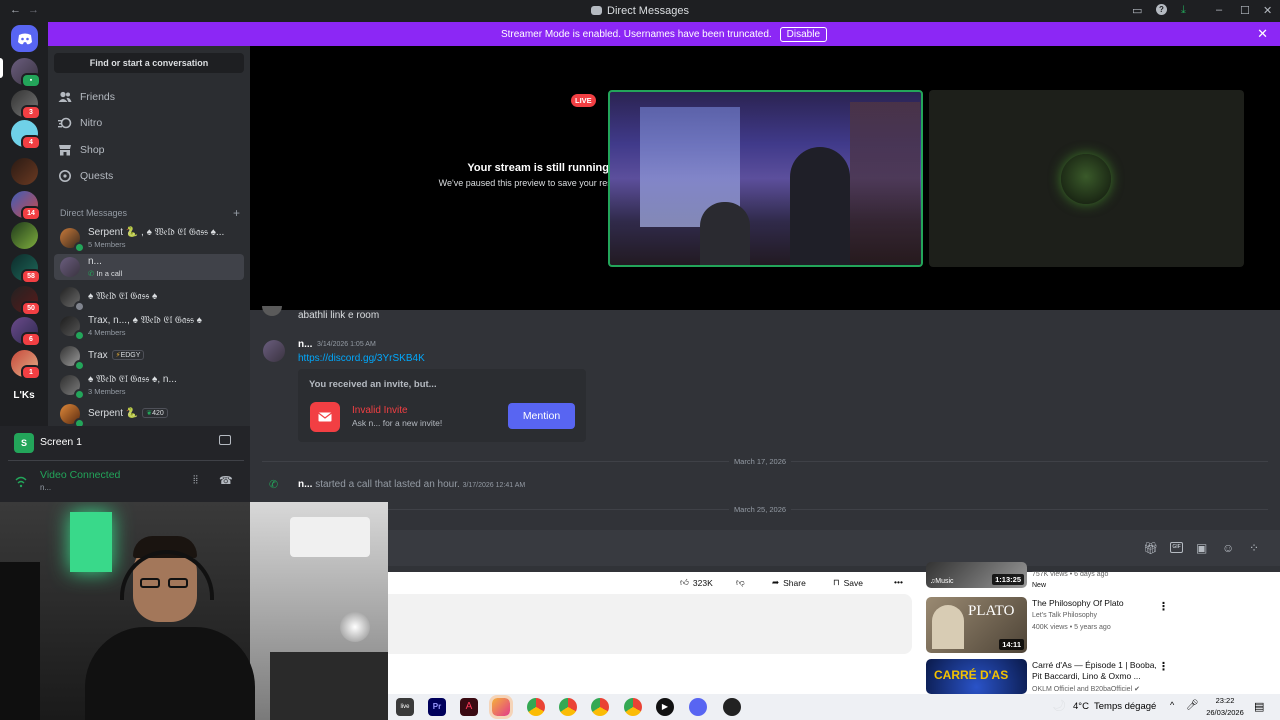 Image resolution: width=1280 pixels, height=720 pixels. What do you see at coordinates (31, 276) in the screenshot?
I see `mention-badge: 58` at bounding box center [31, 276].